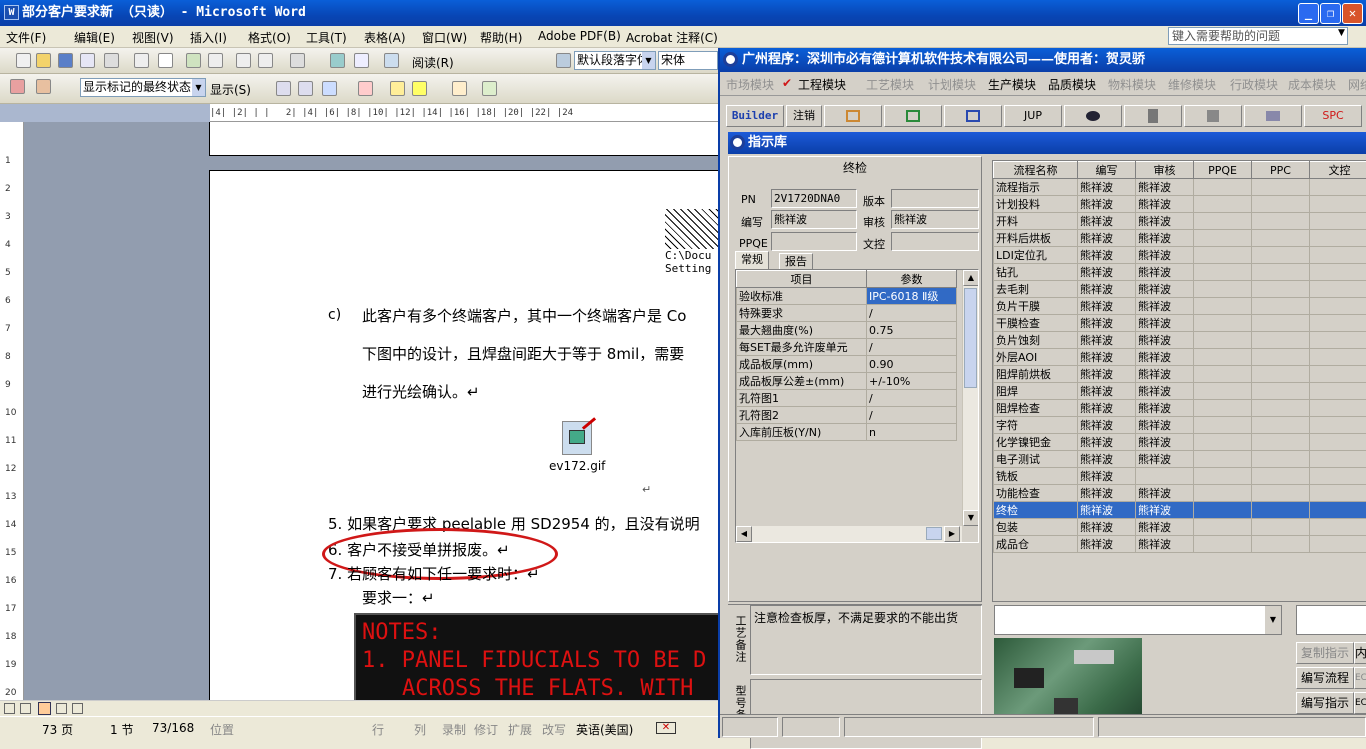 The height and width of the screenshot is (749, 1366). I want to click on process-cell: 开料, so click(1036, 221).